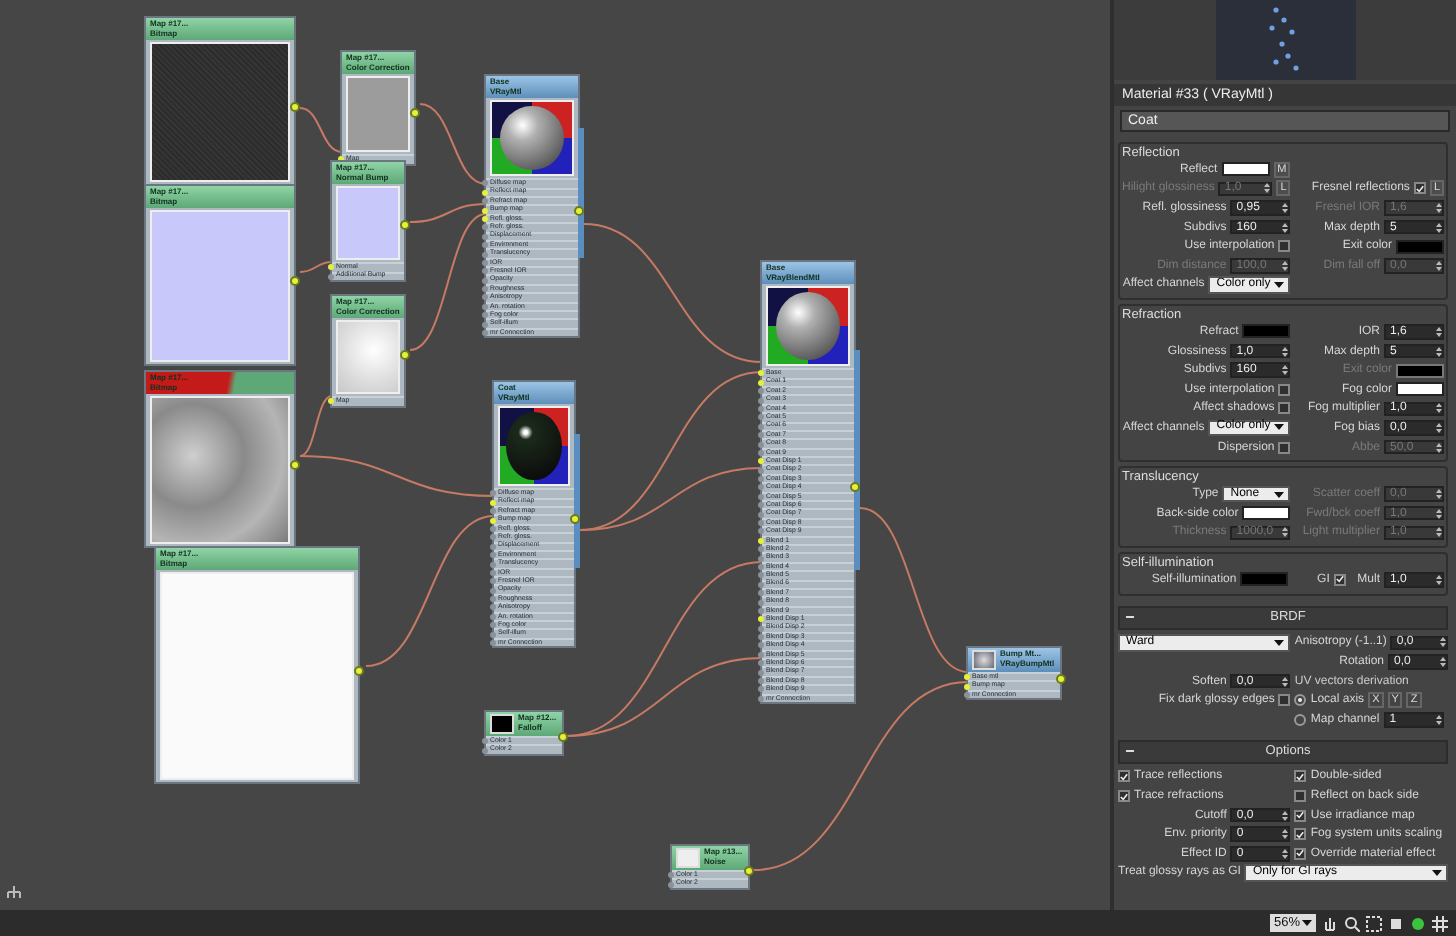 The image size is (1456, 936). Describe the element at coordinates (1352, 923) in the screenshot. I see `zoom-icon` at that location.